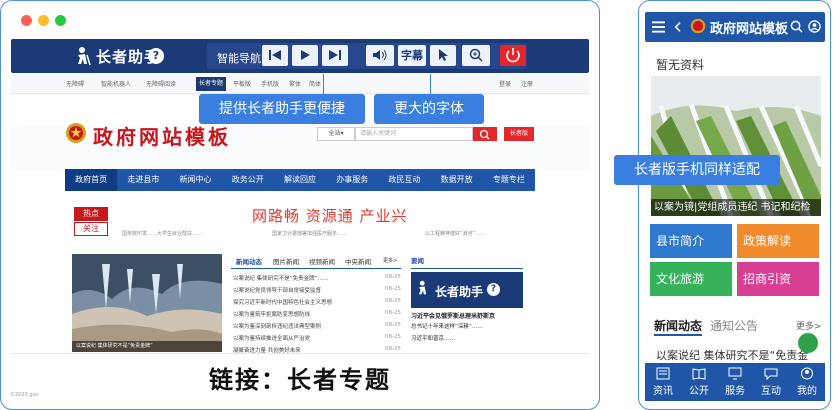  What do you see at coordinates (808, 343) in the screenshot?
I see `chat-fab-icon` at bounding box center [808, 343].